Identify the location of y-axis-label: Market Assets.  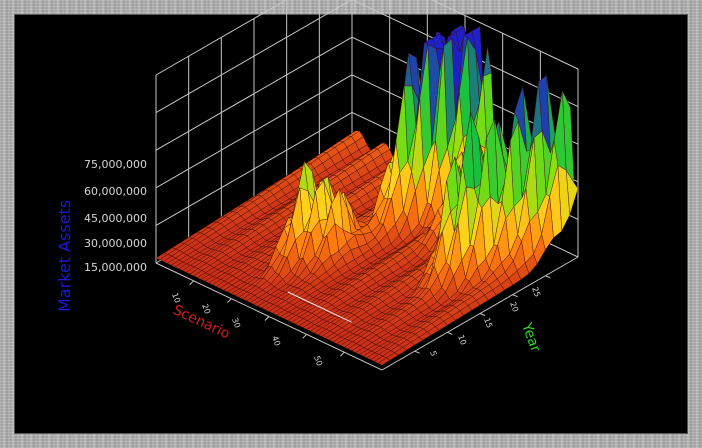
(64, 256).